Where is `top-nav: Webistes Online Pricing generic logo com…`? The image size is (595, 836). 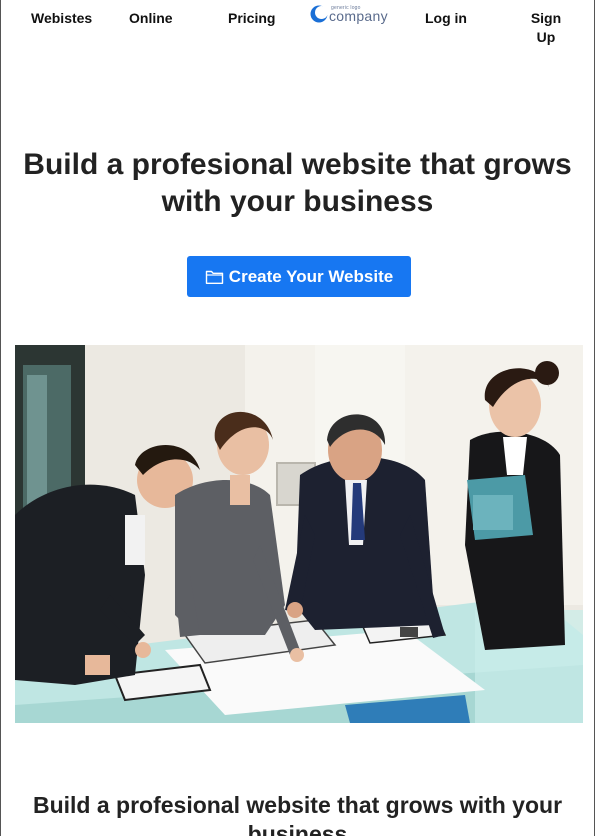
top-nav: Webistes Online Pricing generic logo com… is located at coordinates (297, 25).